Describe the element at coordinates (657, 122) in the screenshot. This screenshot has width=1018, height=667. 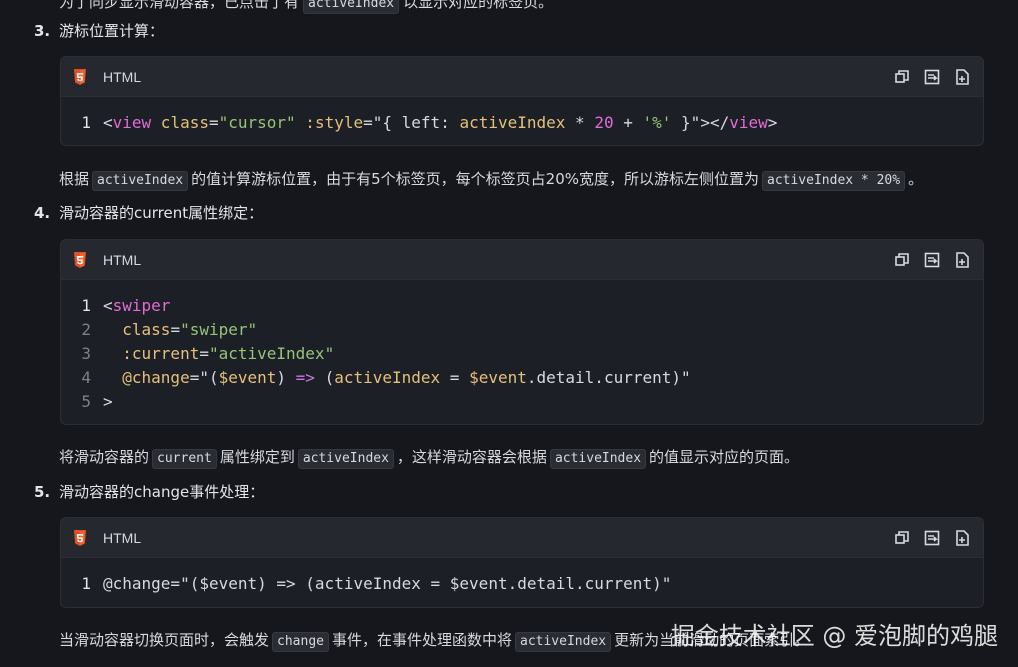
I see `code-token: '%'` at that location.